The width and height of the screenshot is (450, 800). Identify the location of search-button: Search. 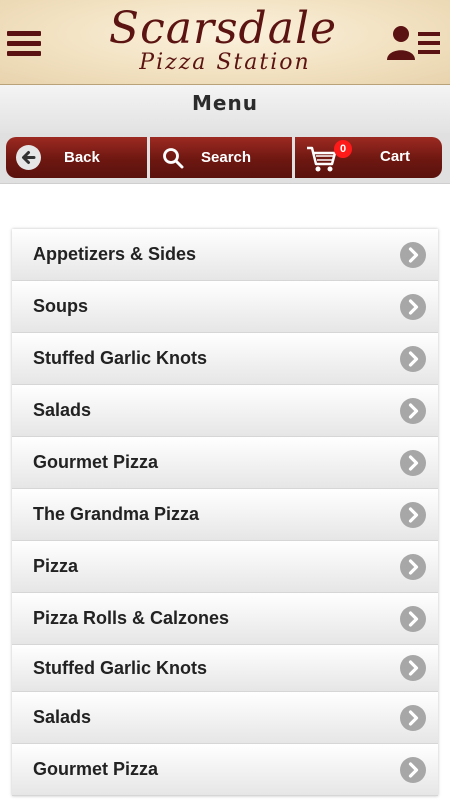
(221, 157).